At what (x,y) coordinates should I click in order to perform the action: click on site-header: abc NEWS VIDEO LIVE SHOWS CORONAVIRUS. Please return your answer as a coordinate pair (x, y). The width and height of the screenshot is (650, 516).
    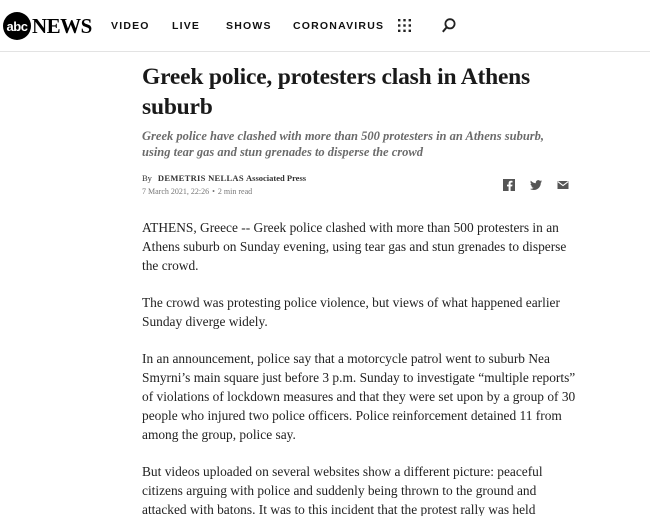
    Looking at the image, I should click on (325, 26).